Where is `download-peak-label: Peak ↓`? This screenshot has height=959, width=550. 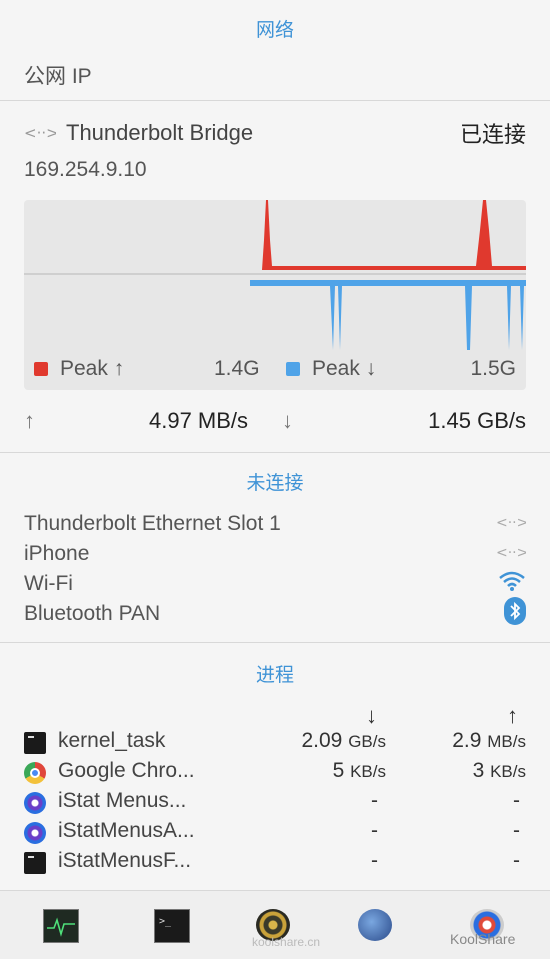
download-peak-label: Peak ↓ is located at coordinates (344, 368).